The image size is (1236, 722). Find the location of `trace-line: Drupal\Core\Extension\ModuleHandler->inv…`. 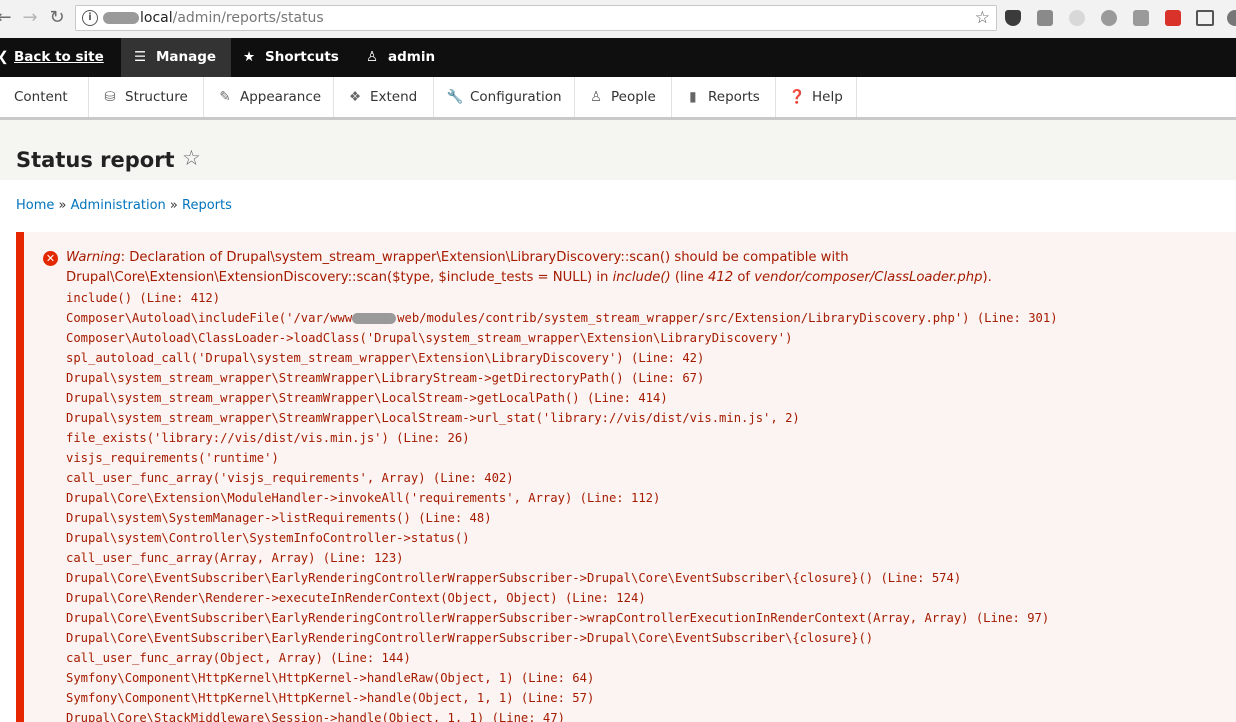

trace-line: Drupal\Core\Extension\ModuleHandler->inv… is located at coordinates (363, 498).